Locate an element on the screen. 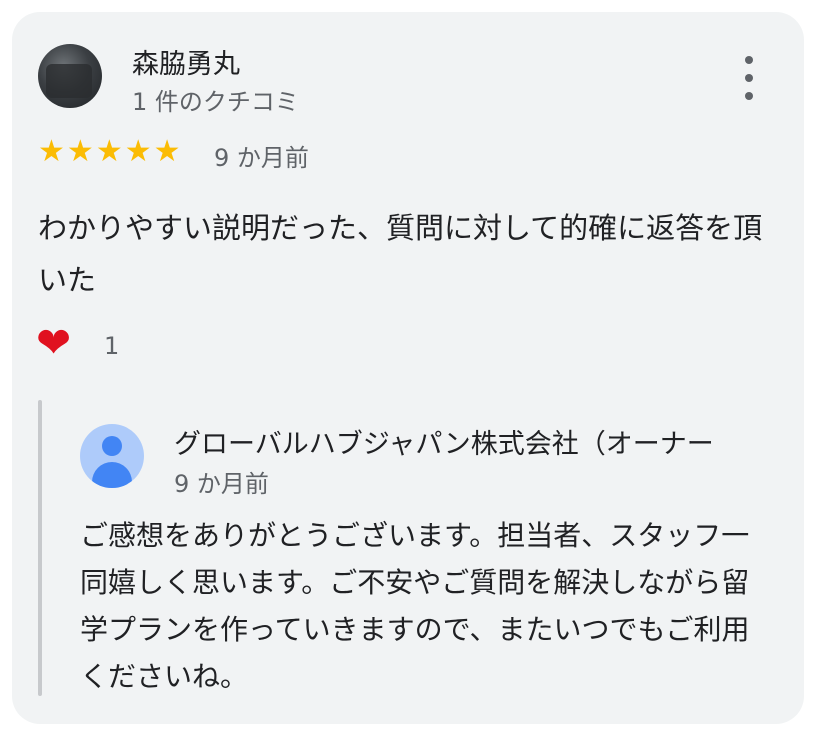  more-options-icon is located at coordinates (749, 78).